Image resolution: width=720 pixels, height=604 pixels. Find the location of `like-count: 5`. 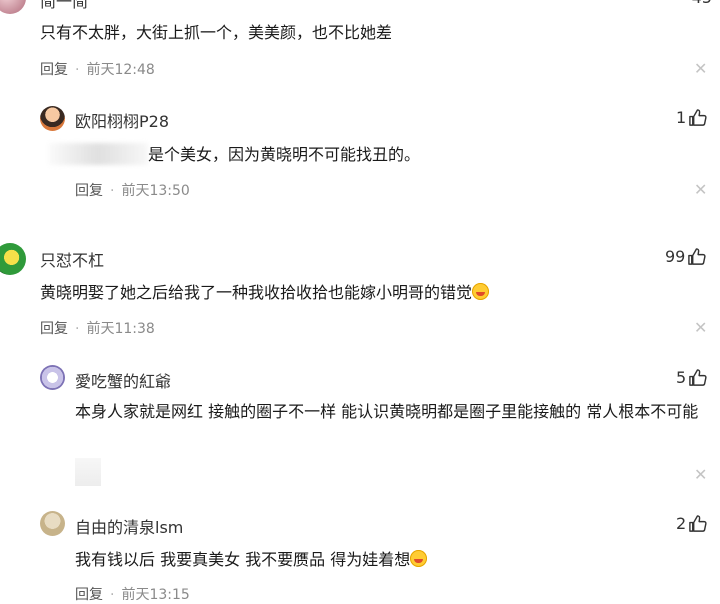

like-count: 5 is located at coordinates (681, 377).